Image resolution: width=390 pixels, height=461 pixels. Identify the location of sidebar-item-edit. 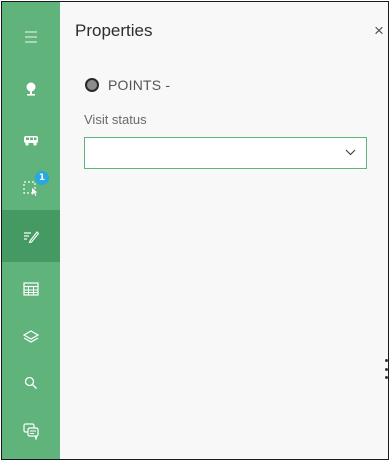
(31, 236).